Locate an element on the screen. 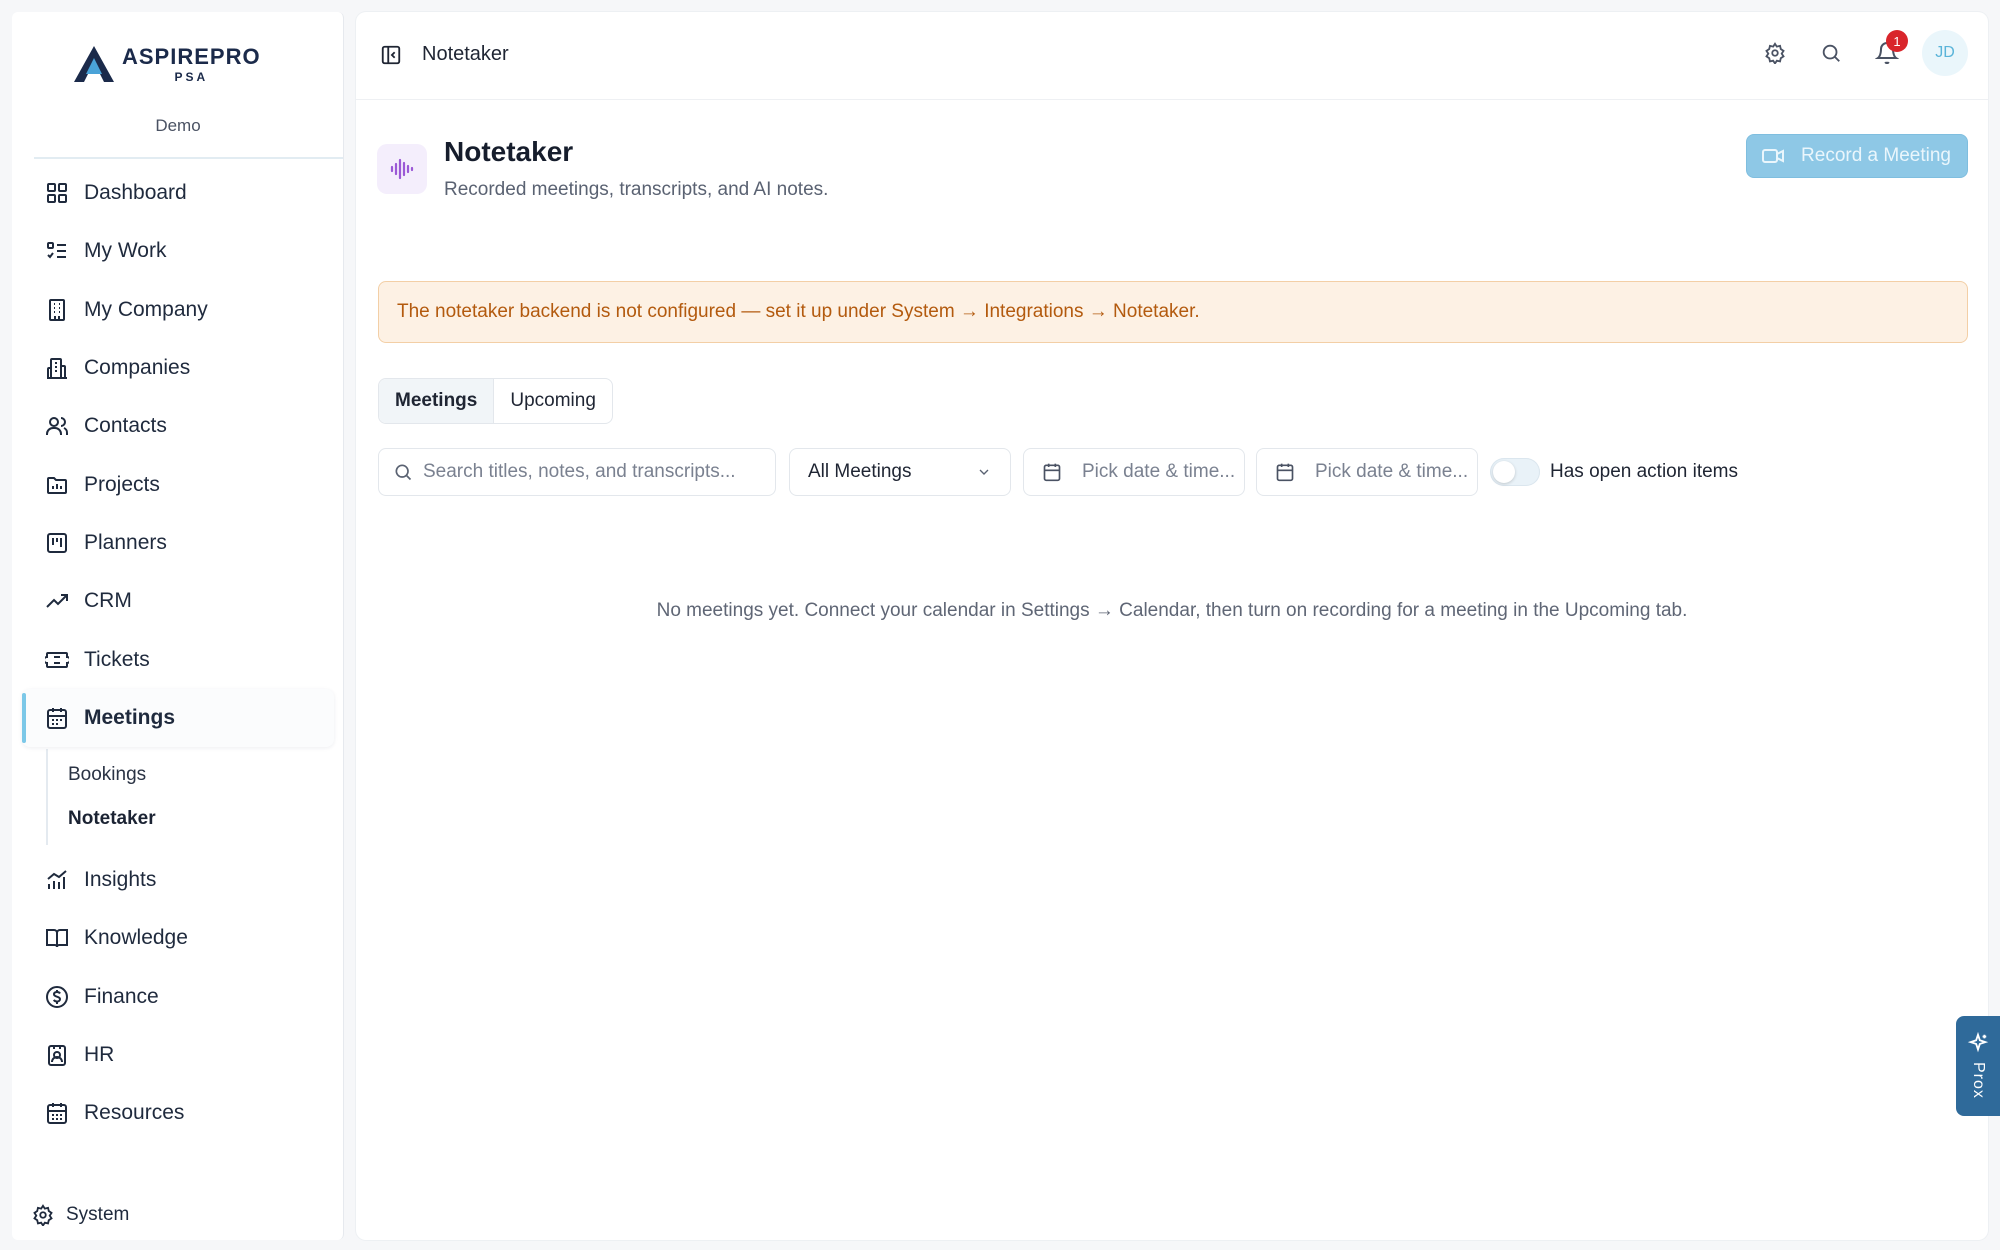  sidebar-item-label: Projects is located at coordinates (122, 484).